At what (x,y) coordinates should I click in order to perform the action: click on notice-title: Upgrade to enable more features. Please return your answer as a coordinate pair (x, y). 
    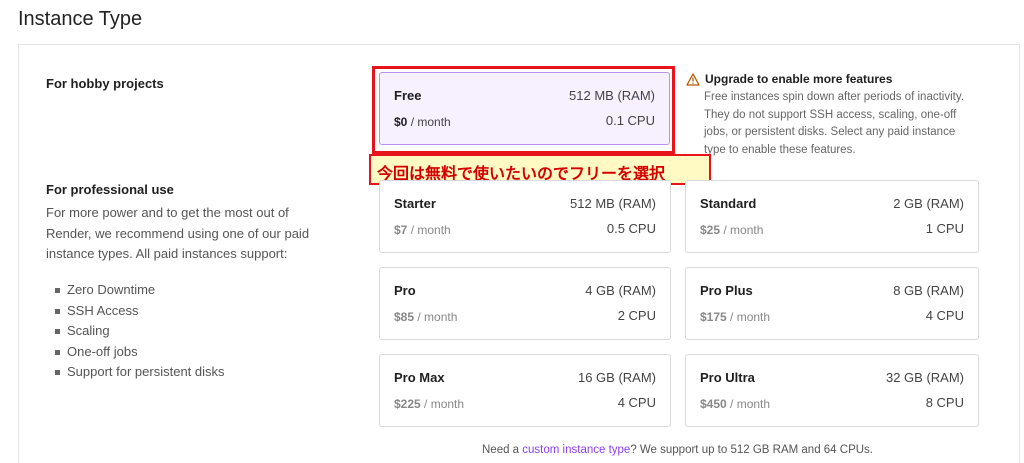
    Looking at the image, I should click on (799, 79).